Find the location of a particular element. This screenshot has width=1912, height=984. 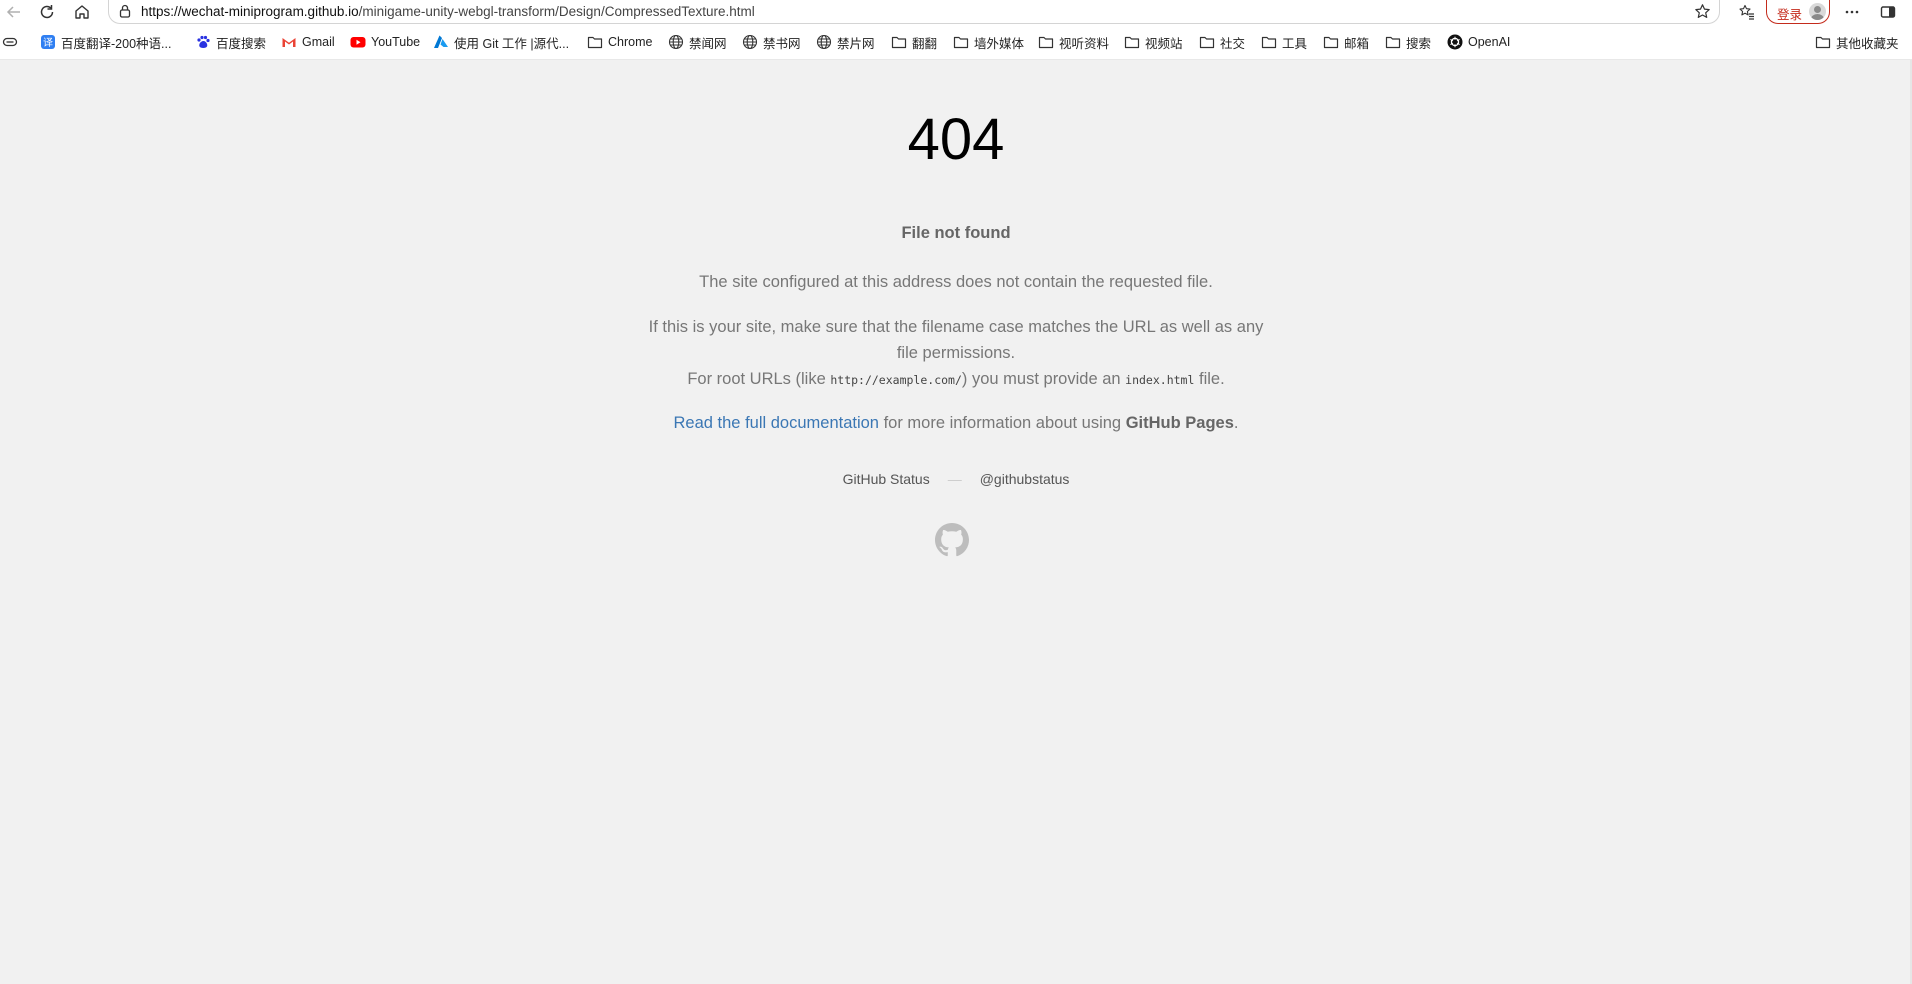

bookmark-item: 禁闻网 is located at coordinates (697, 42).